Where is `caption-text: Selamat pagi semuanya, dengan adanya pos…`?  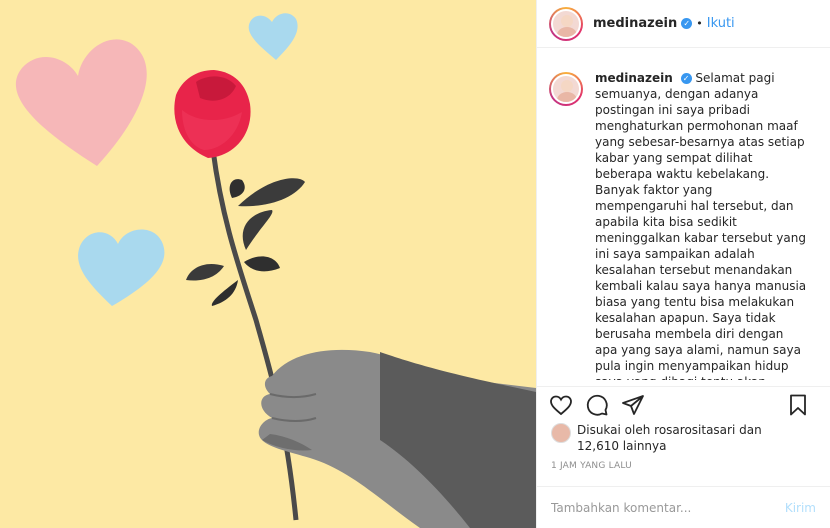
caption-text: Selamat pagi semuanya, dengan adanya pos… is located at coordinates (701, 225).